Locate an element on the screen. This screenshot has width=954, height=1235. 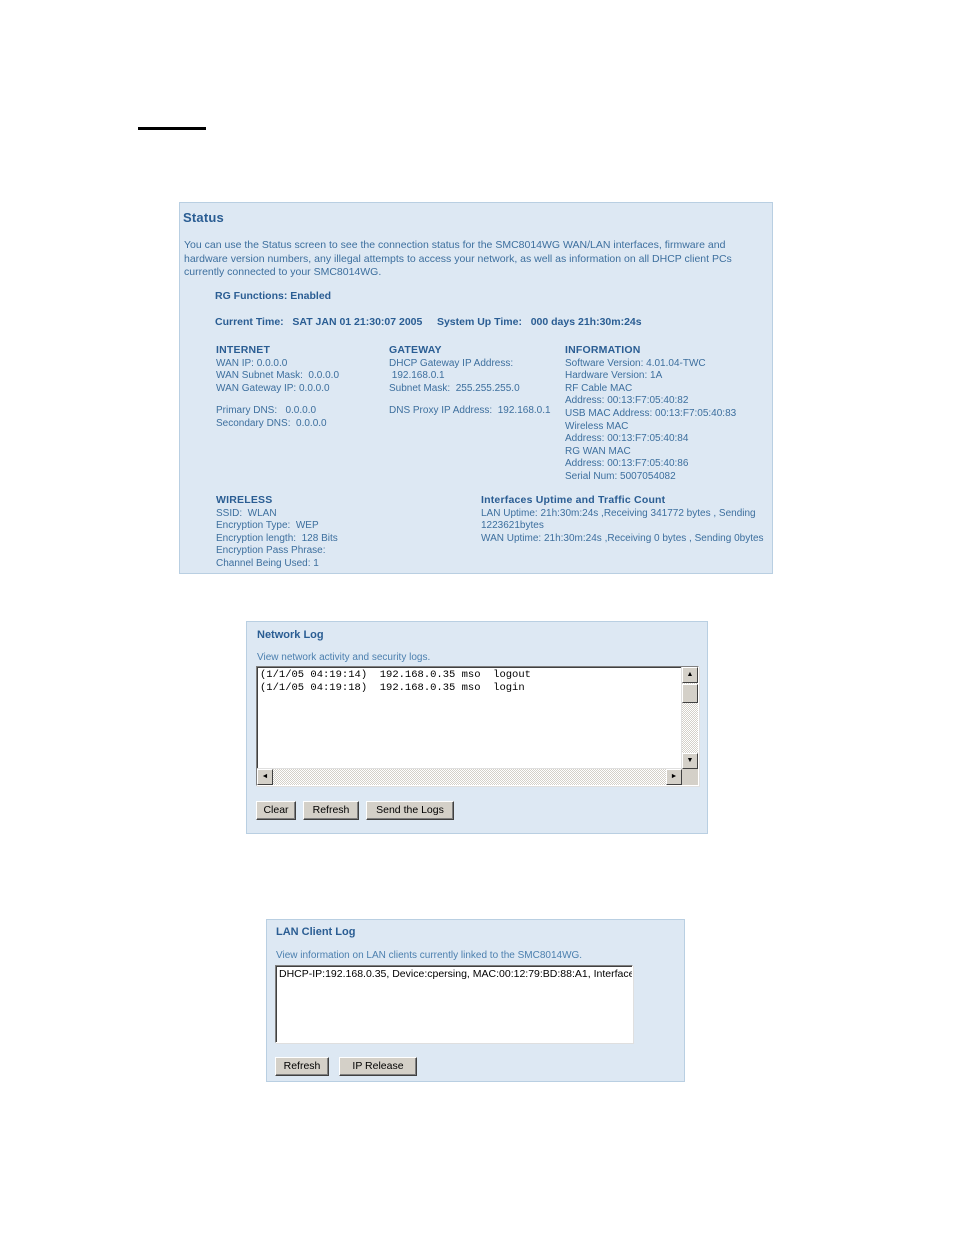
ip-release-button: IP Release is located at coordinates (378, 1066).